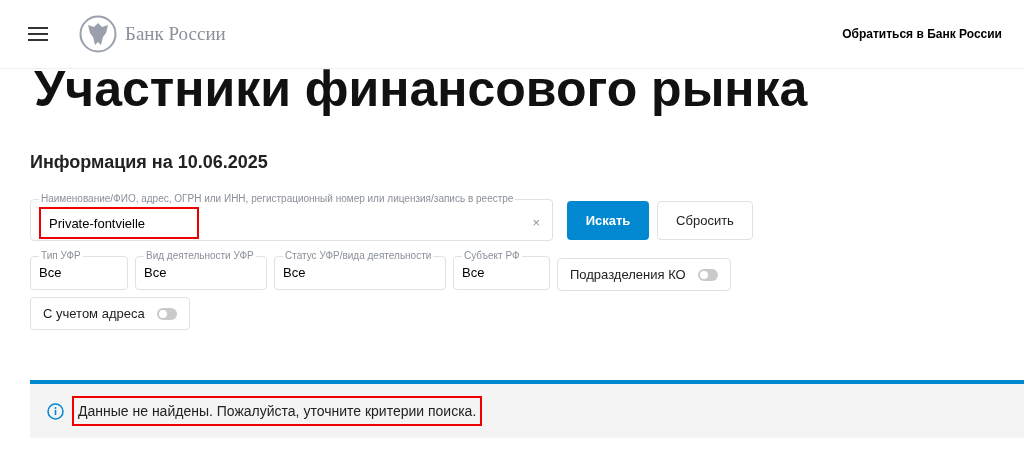  Describe the element at coordinates (644, 274) in the screenshot. I see `toggle-filter: Подразделения КО` at that location.